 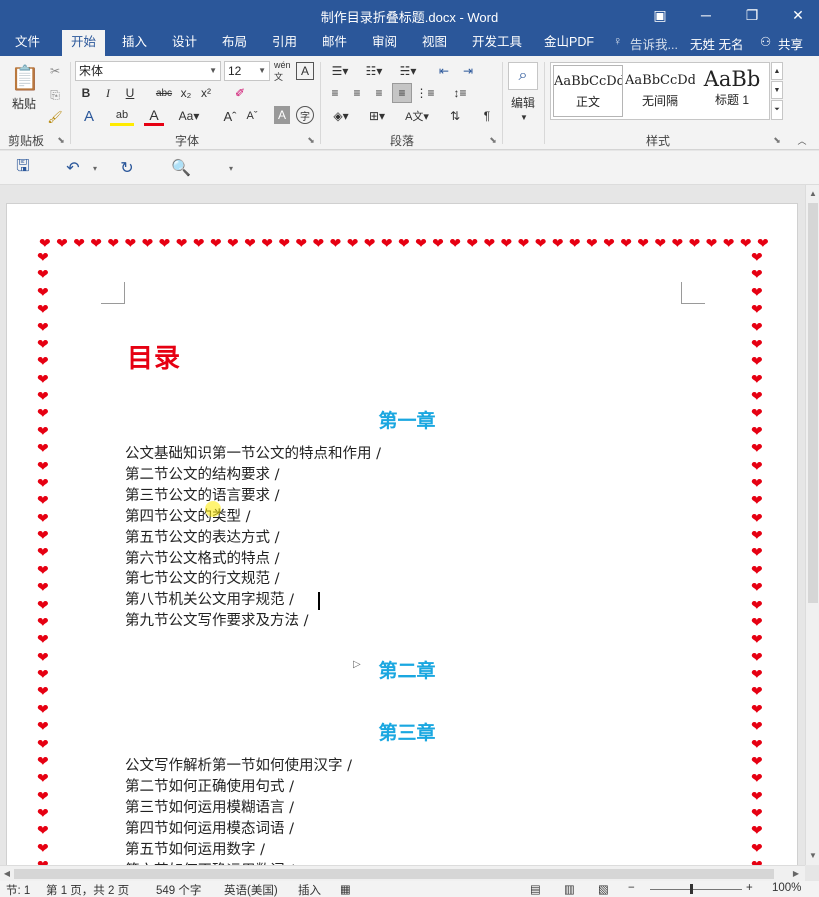 I want to click on horizontal-scroll-thumb, so click(x=394, y=874).